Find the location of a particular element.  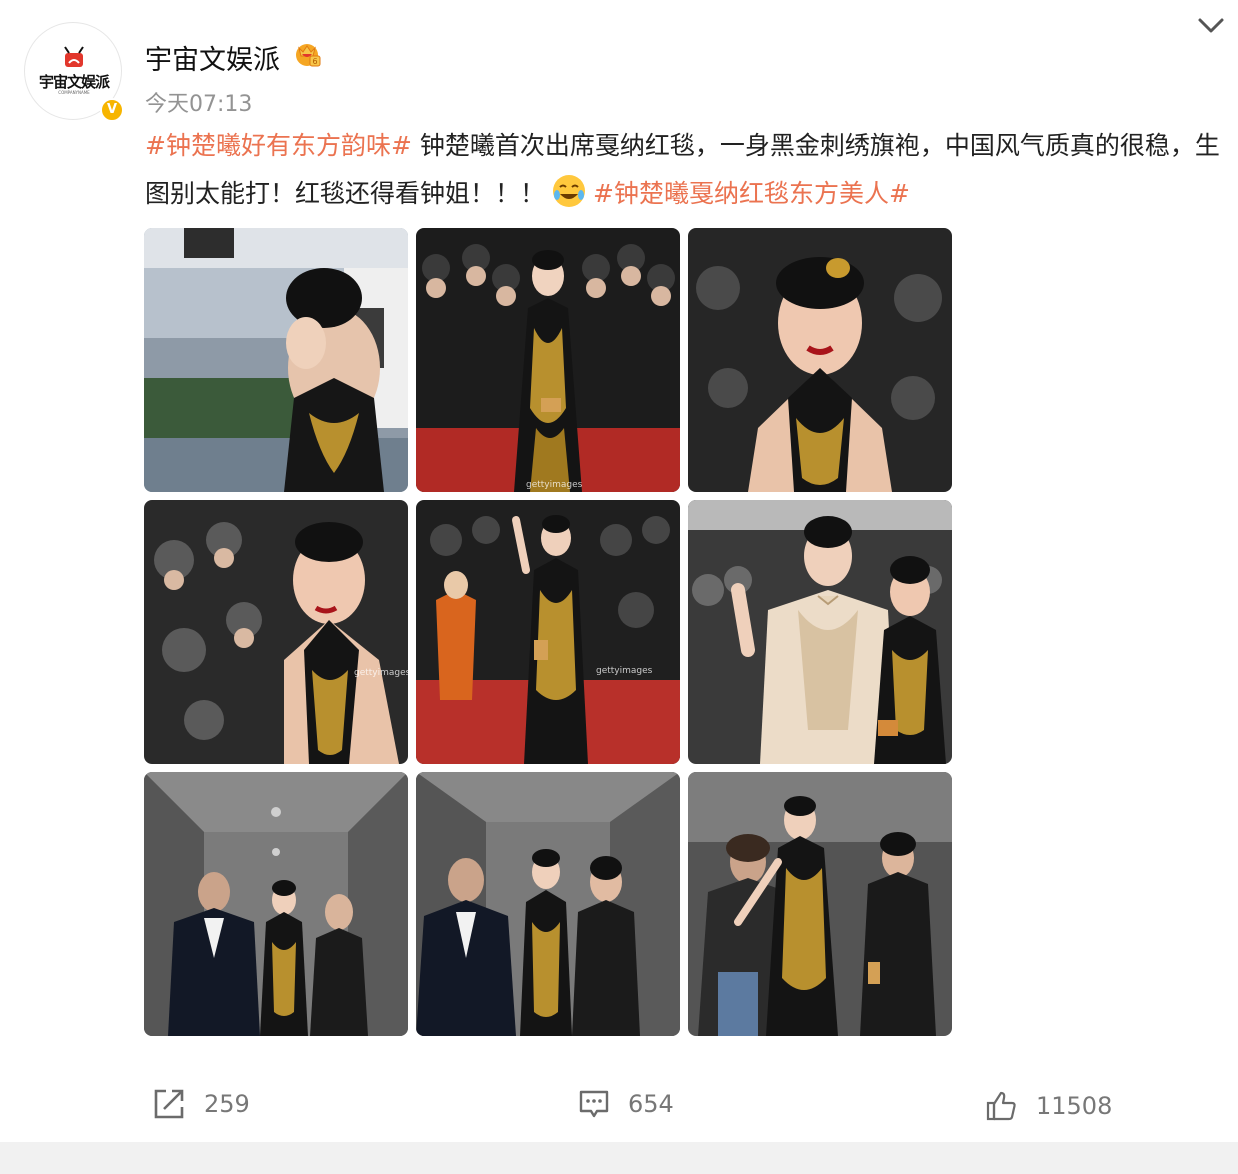

post-timestamp: 今天07:13 is located at coordinates (199, 104).